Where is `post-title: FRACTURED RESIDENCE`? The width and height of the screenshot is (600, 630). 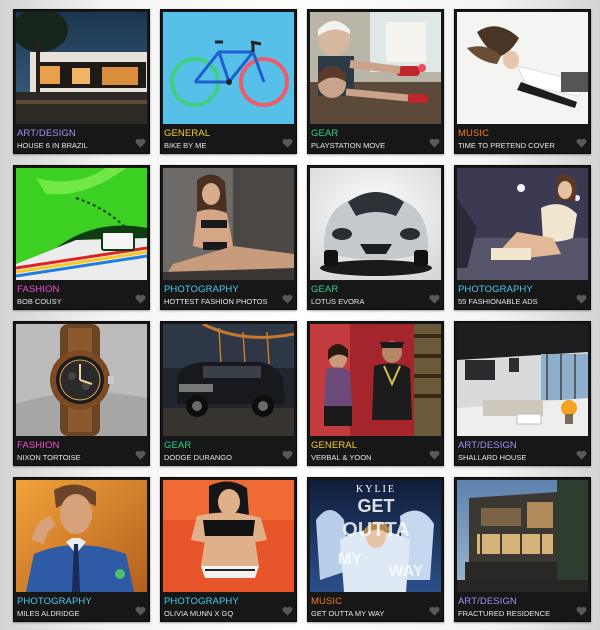 post-title: FRACTURED RESIDENCE is located at coordinates (504, 613).